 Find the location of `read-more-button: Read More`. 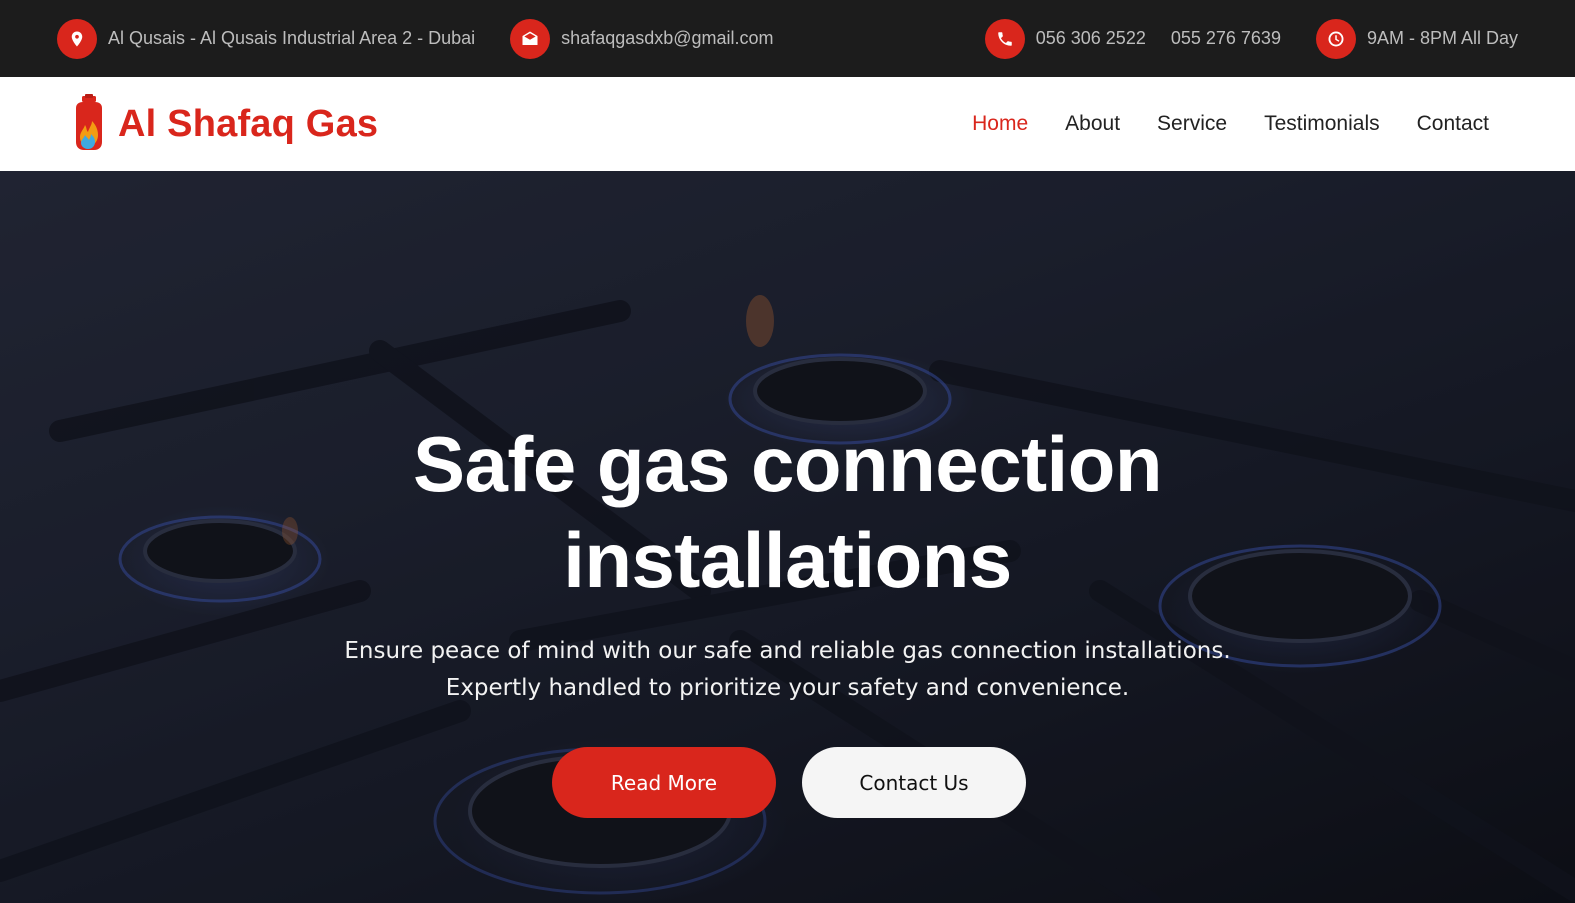

read-more-button: Read More is located at coordinates (664, 782).